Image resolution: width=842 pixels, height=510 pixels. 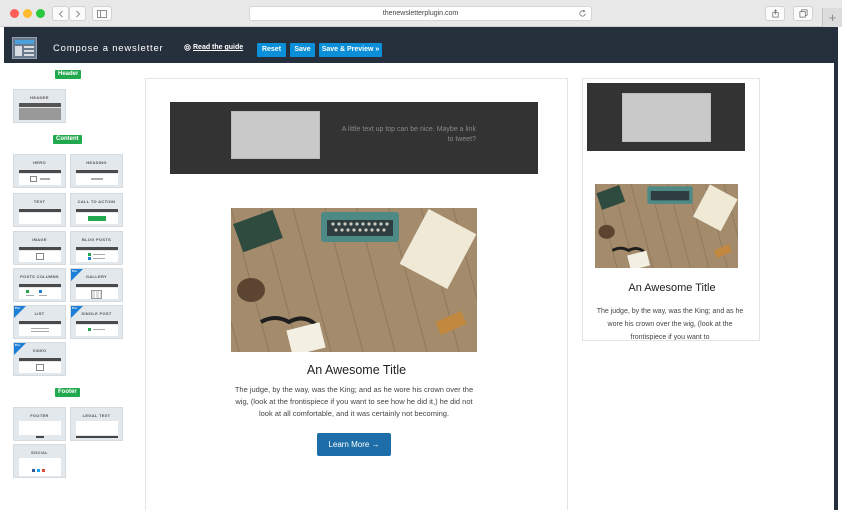 I want to click on tabs-overview-button, so click(x=803, y=13).